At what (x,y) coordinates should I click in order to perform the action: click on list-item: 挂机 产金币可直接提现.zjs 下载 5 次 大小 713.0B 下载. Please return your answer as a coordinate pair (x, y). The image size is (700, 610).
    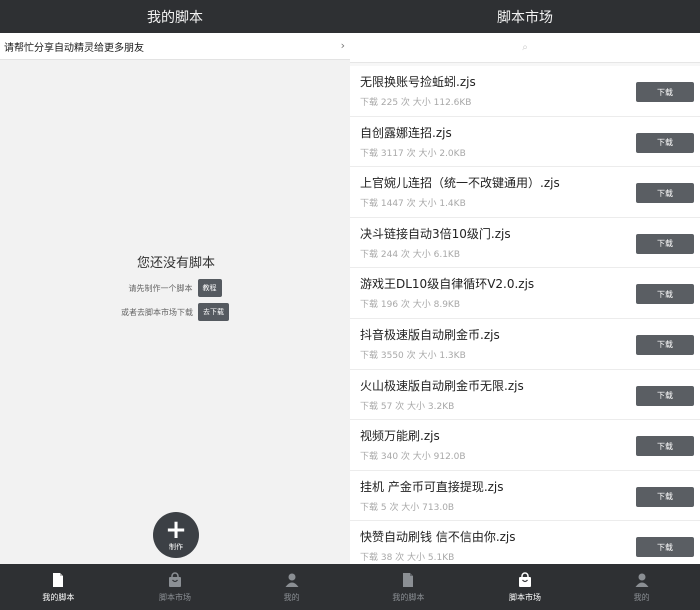
    Looking at the image, I should click on (525, 496).